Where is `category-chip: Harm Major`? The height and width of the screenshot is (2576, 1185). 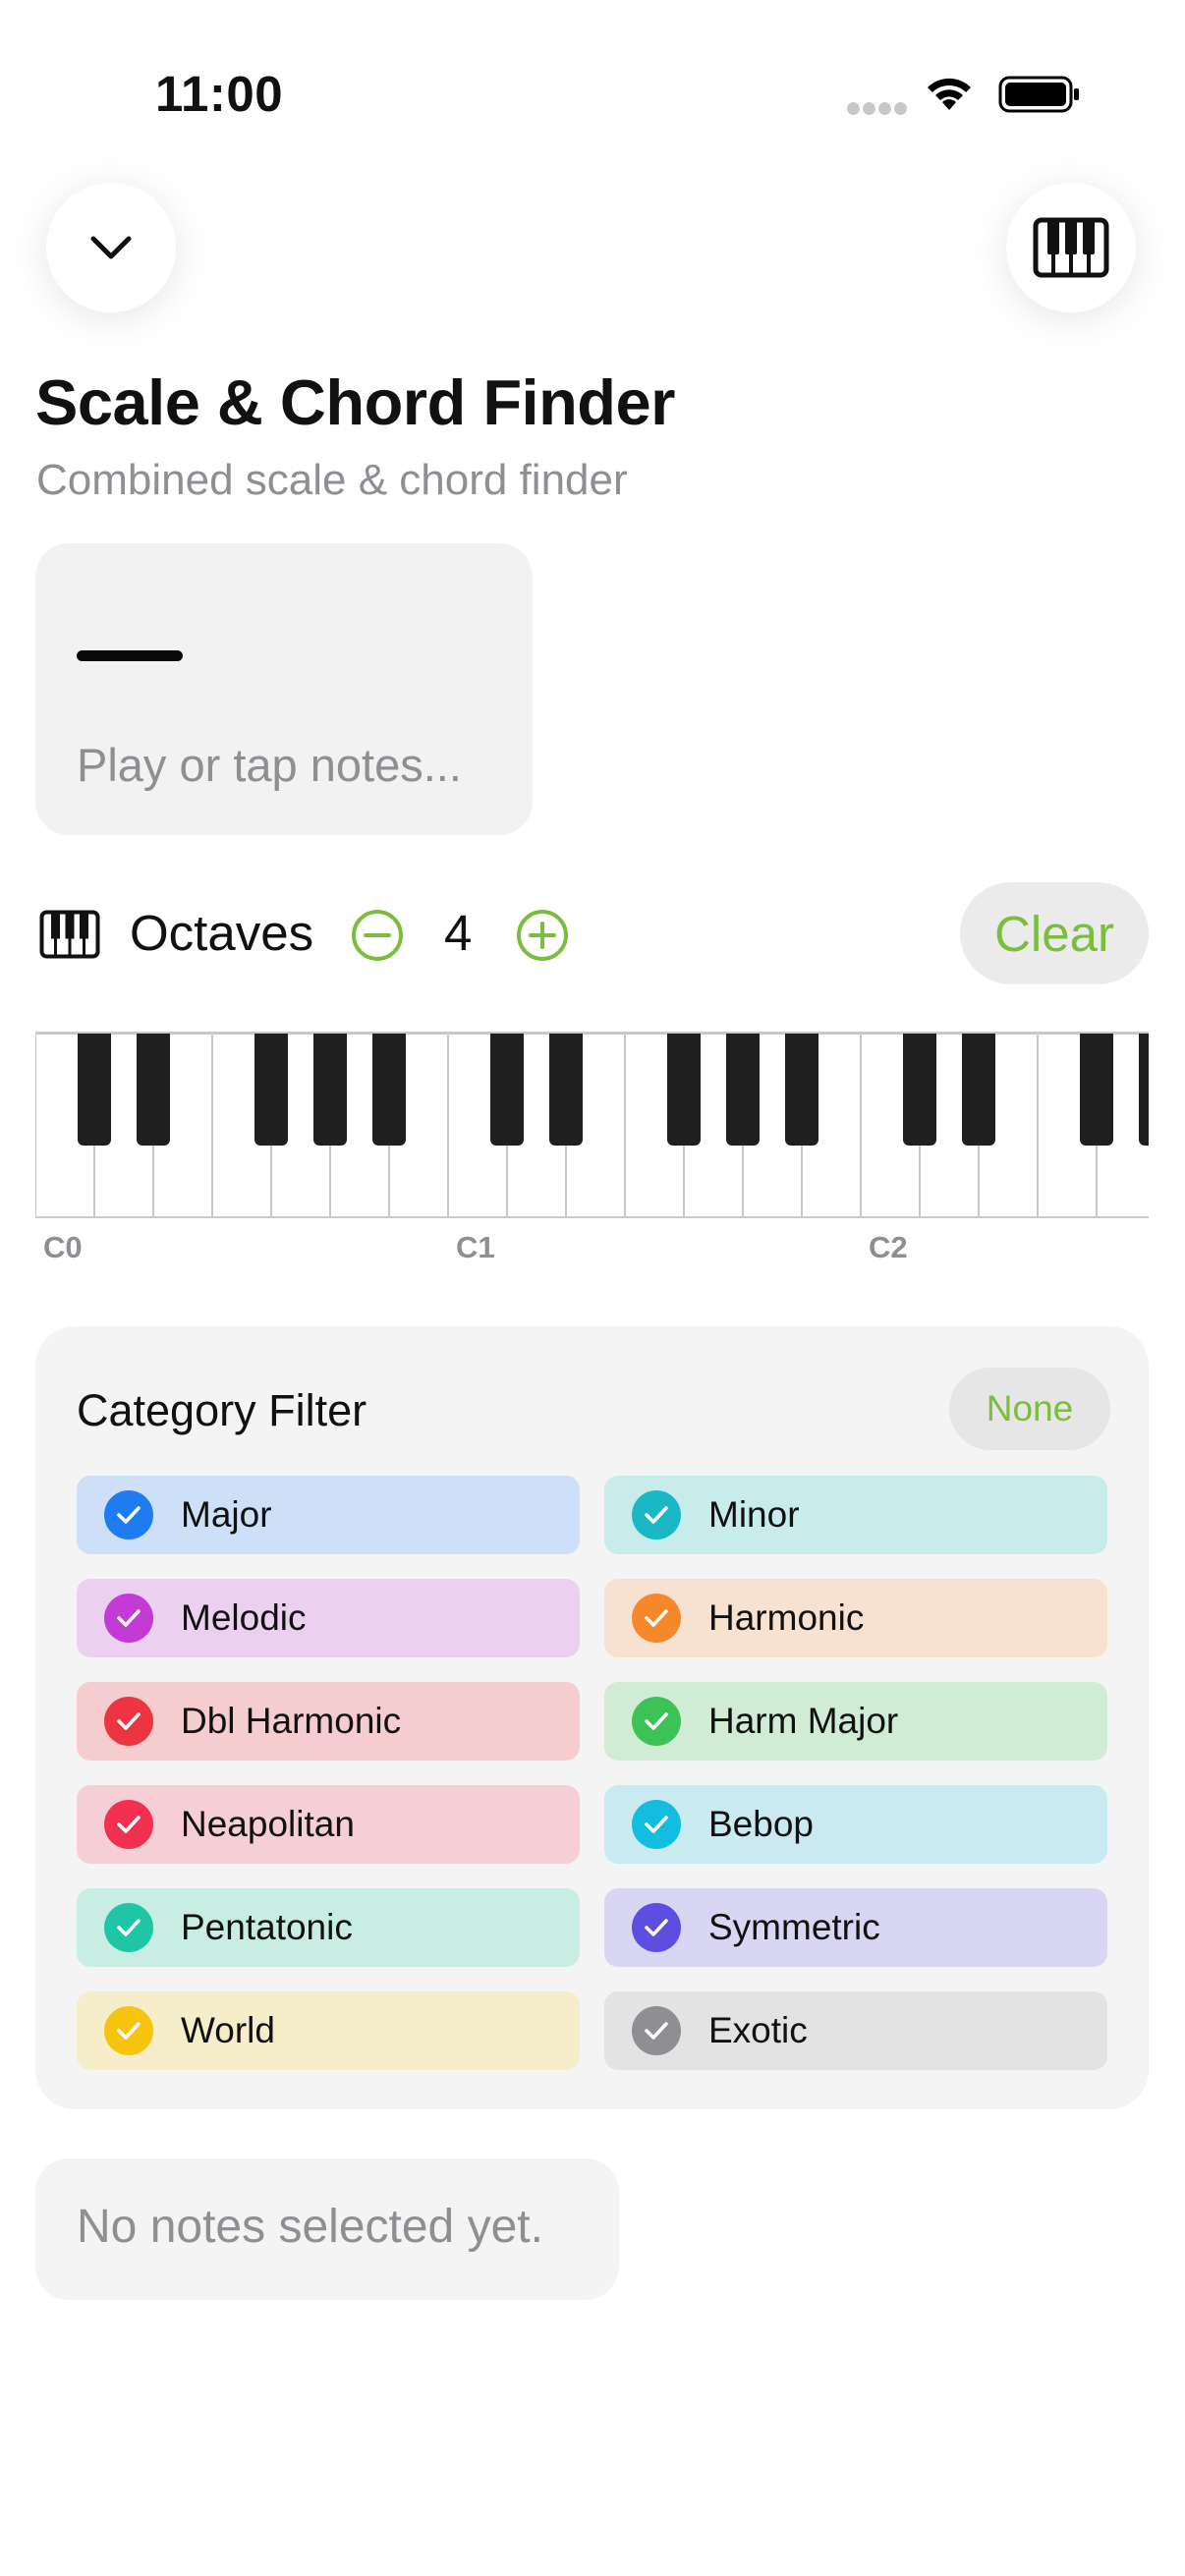 category-chip: Harm Major is located at coordinates (856, 1721).